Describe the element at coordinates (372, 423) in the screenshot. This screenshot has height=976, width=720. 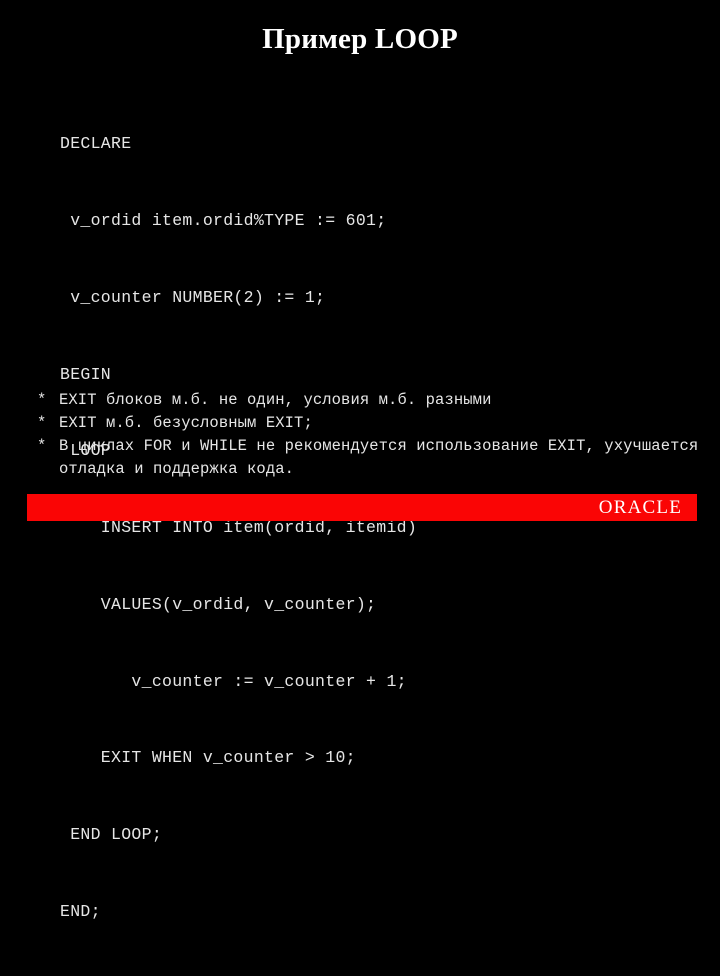
I see `list-item: * EXIT м.б. безусловным EXIT;` at that location.